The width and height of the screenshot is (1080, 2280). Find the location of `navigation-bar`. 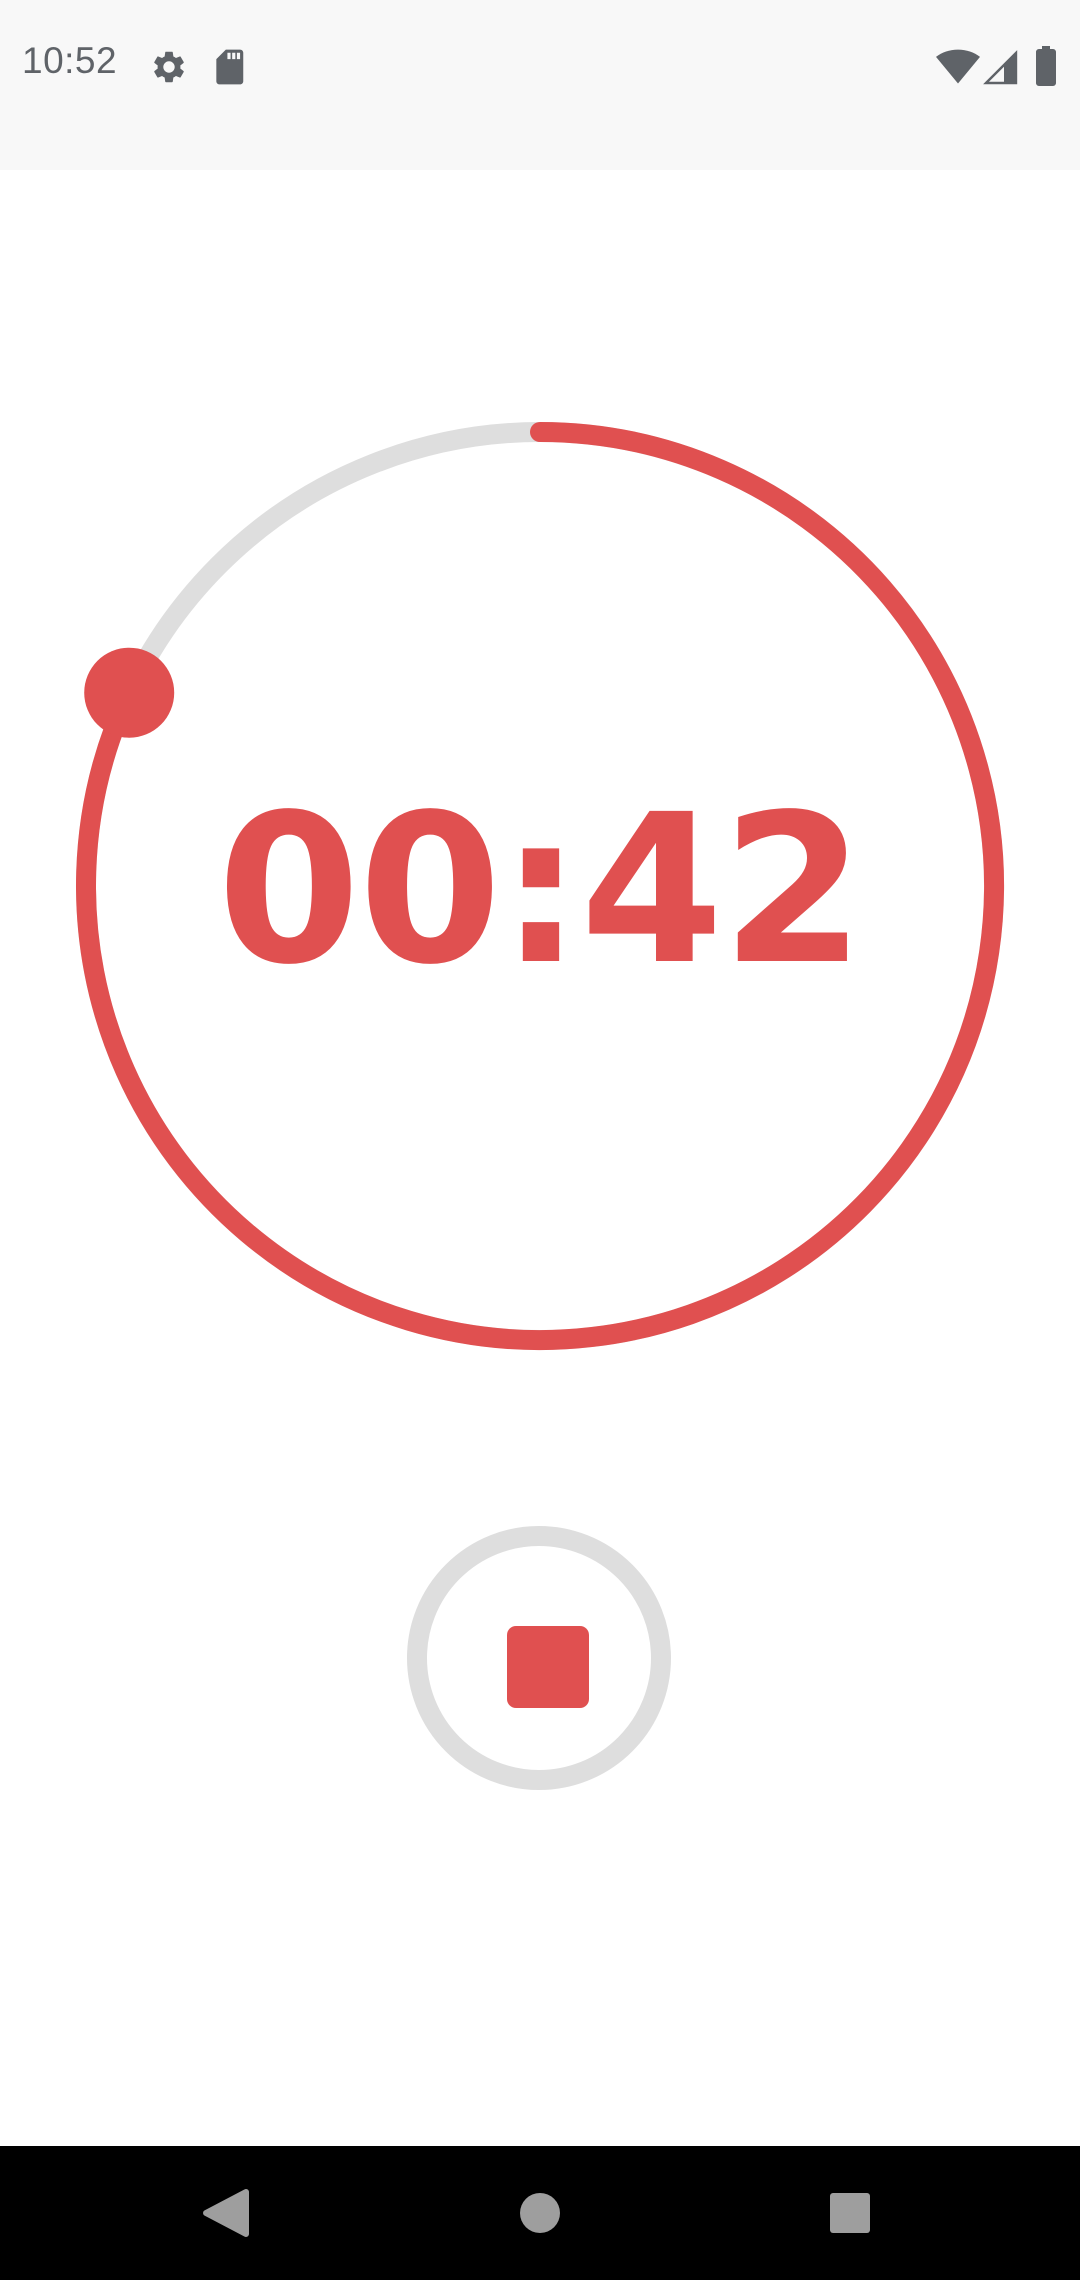

navigation-bar is located at coordinates (540, 2213).